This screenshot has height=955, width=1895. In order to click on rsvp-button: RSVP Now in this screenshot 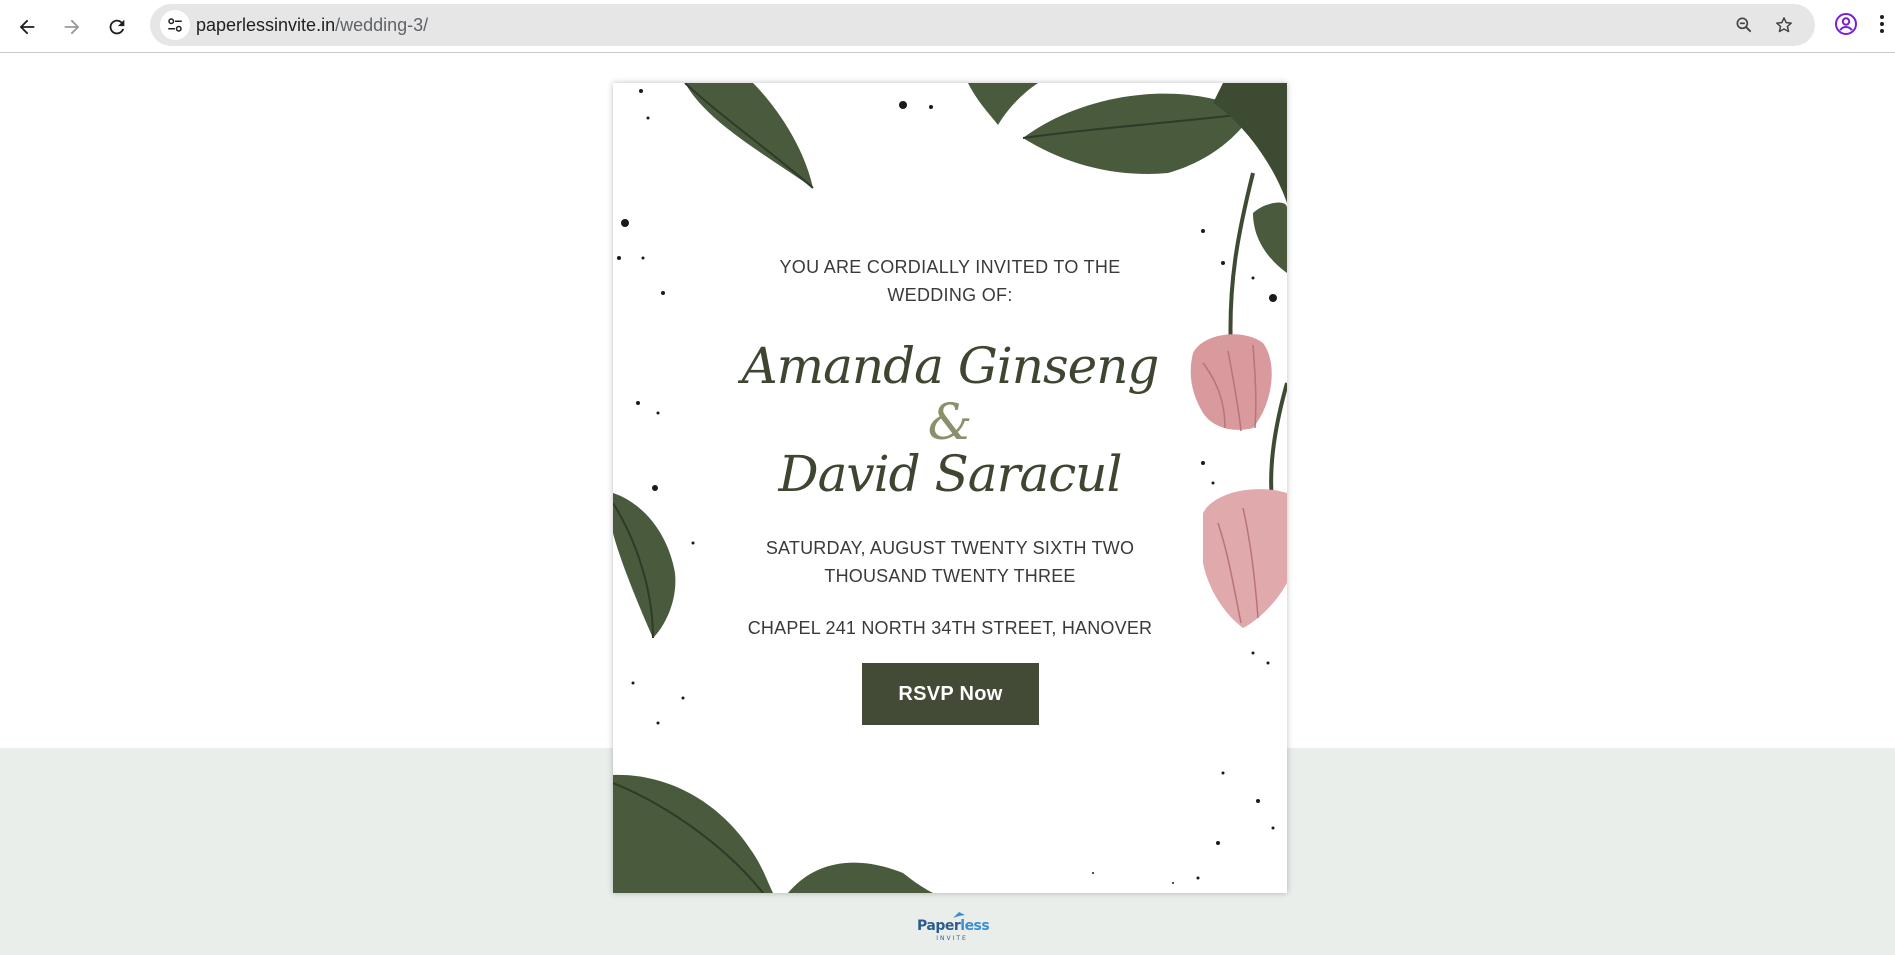, I will do `click(950, 694)`.